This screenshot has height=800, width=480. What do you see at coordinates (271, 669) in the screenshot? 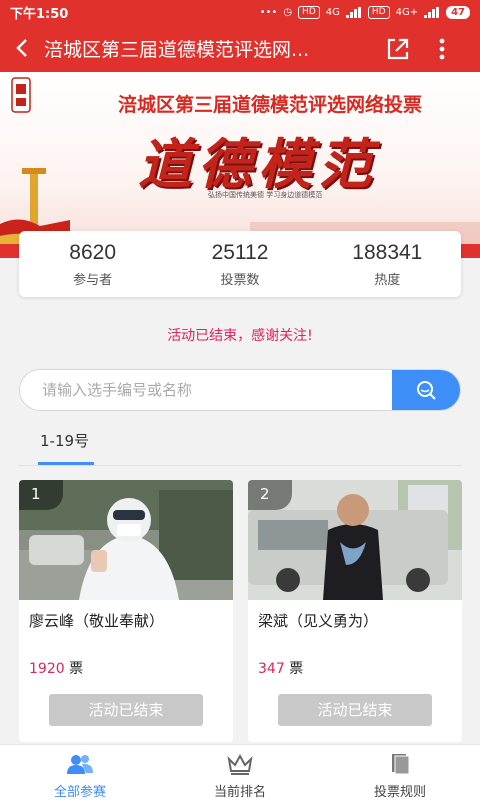
I see `vote-count: 347` at bounding box center [271, 669].